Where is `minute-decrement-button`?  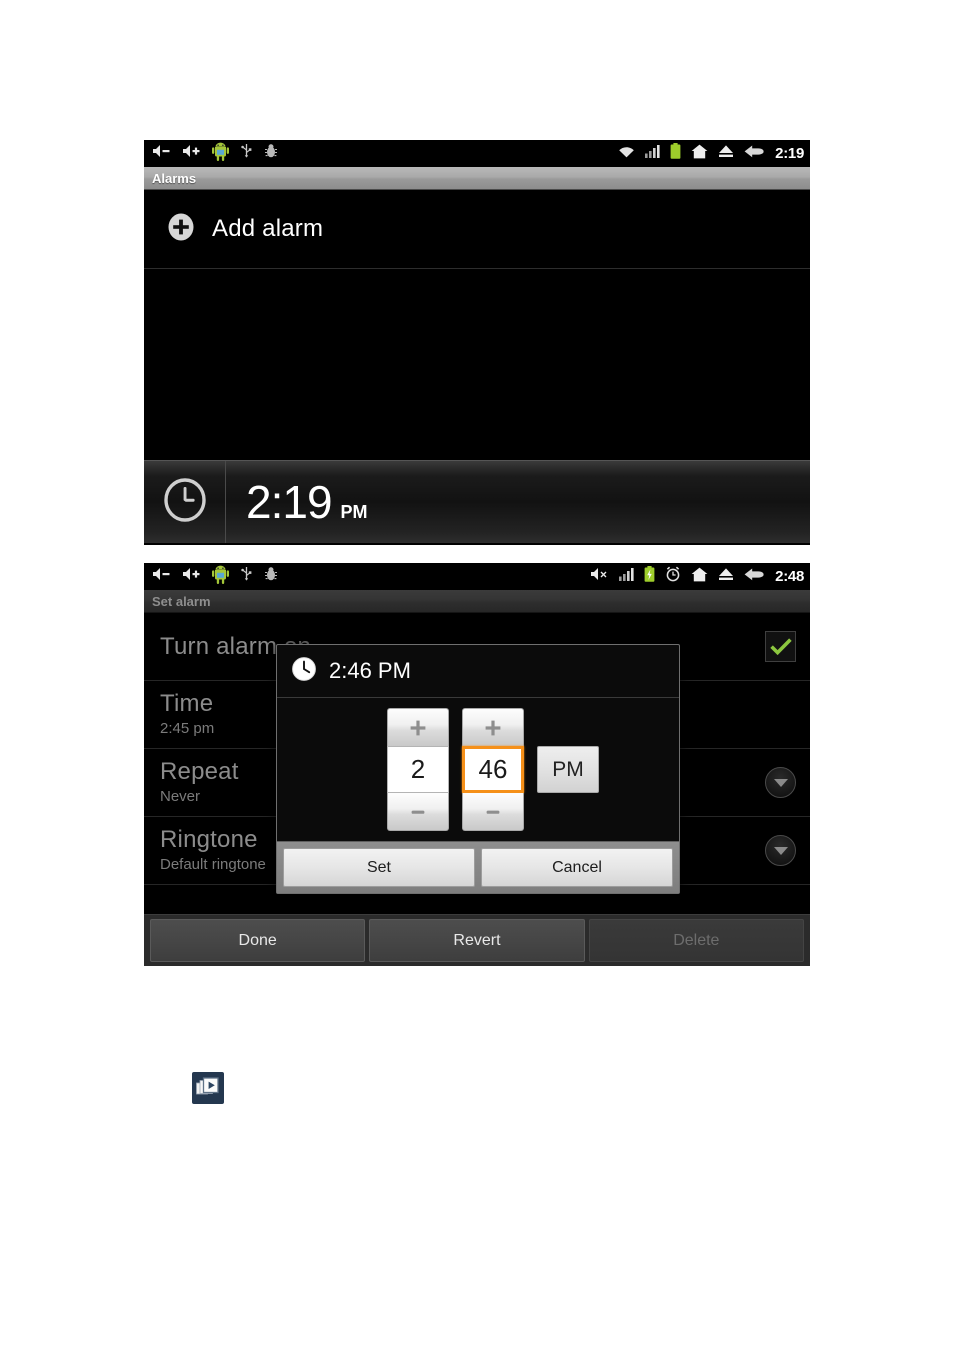 minute-decrement-button is located at coordinates (493, 812).